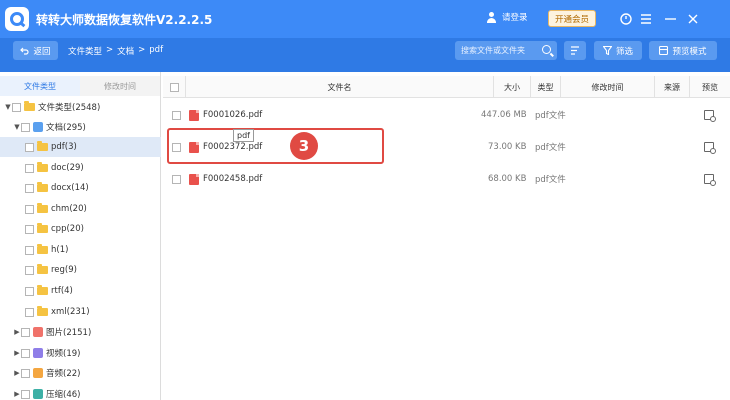 The width and height of the screenshot is (730, 400). I want to click on tree-item-cpp: cpp(20), so click(80, 229).